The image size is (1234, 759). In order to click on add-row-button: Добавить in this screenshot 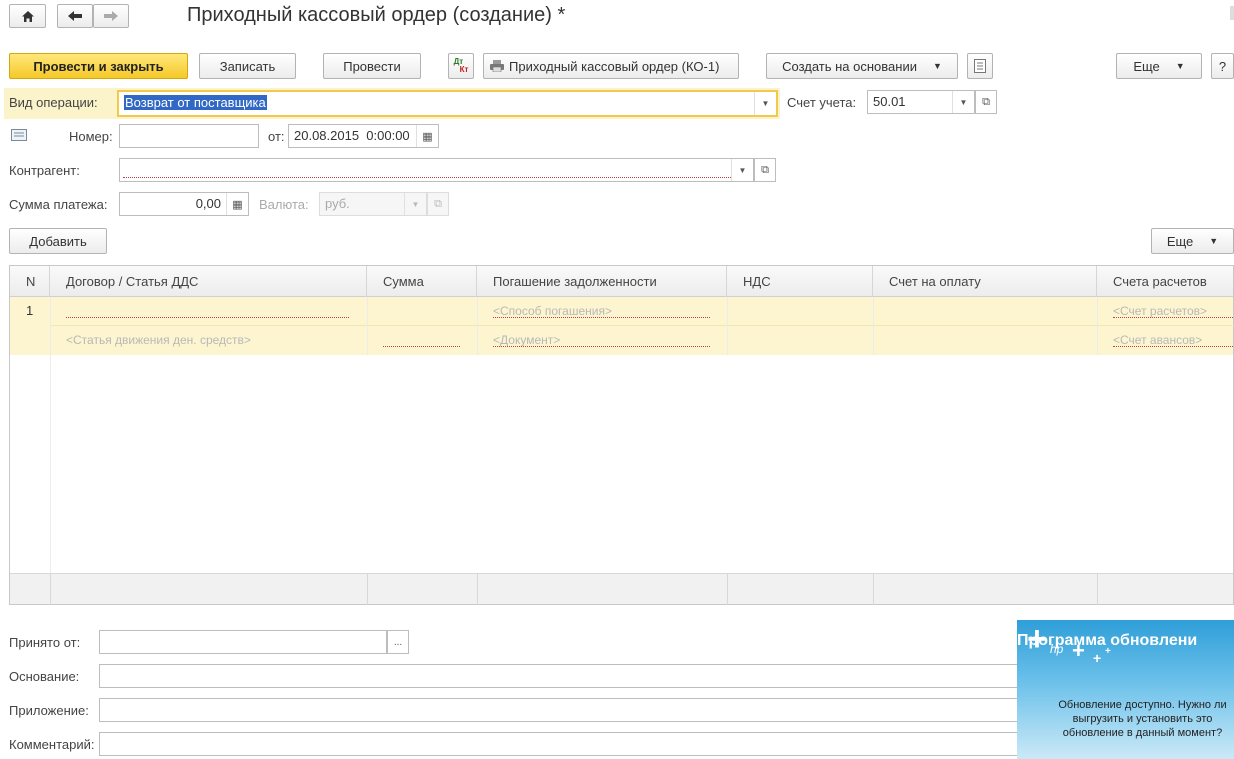, I will do `click(58, 241)`.